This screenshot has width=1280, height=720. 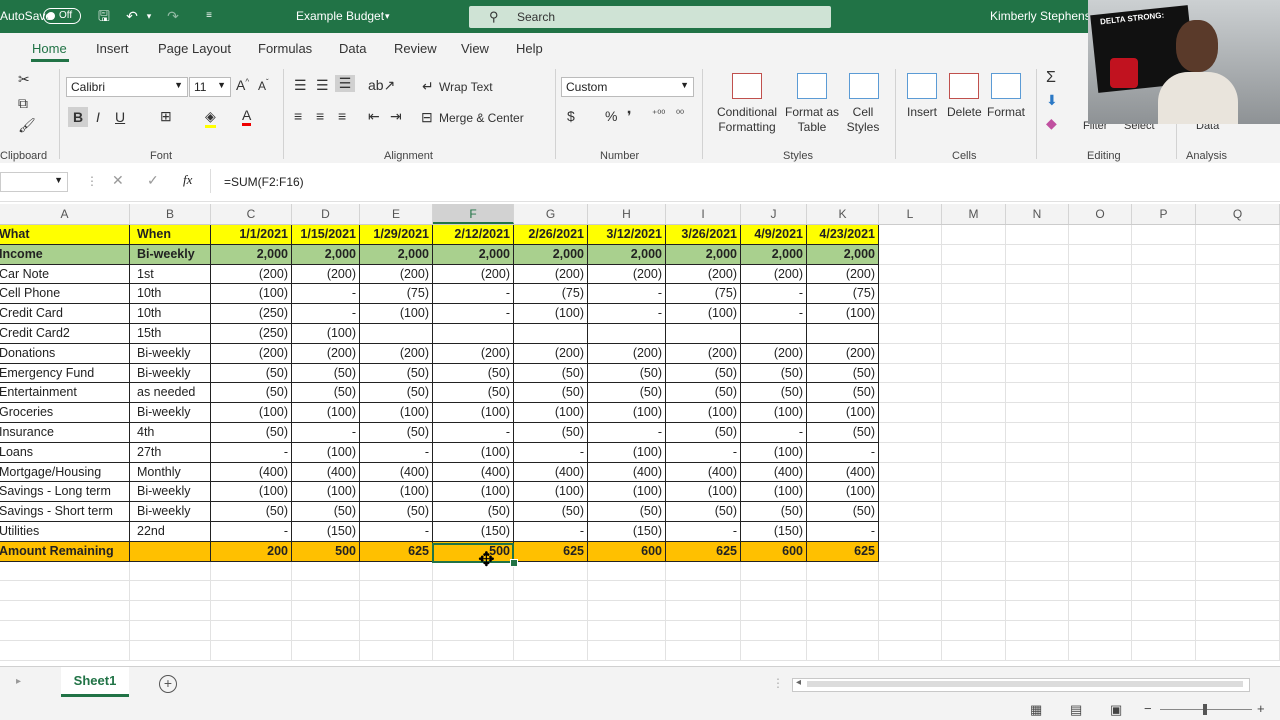 What do you see at coordinates (209, 16) in the screenshot?
I see `customize-toolbar-icon: ≡` at bounding box center [209, 16].